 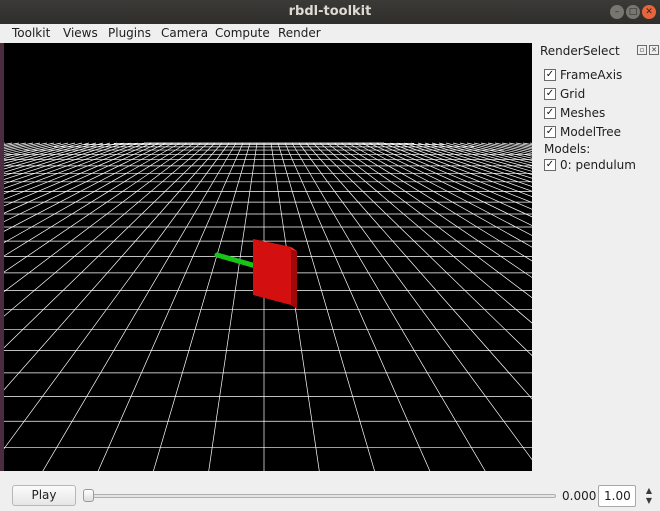 What do you see at coordinates (31, 33) in the screenshot?
I see `menu-toolkit: Toolkit` at bounding box center [31, 33].